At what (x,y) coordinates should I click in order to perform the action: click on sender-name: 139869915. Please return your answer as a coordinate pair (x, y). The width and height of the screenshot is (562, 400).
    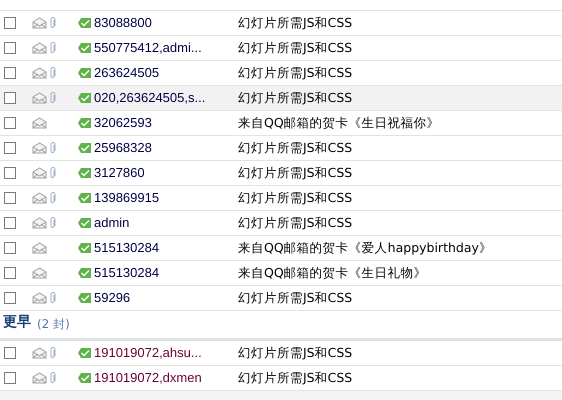
    Looking at the image, I should click on (127, 198).